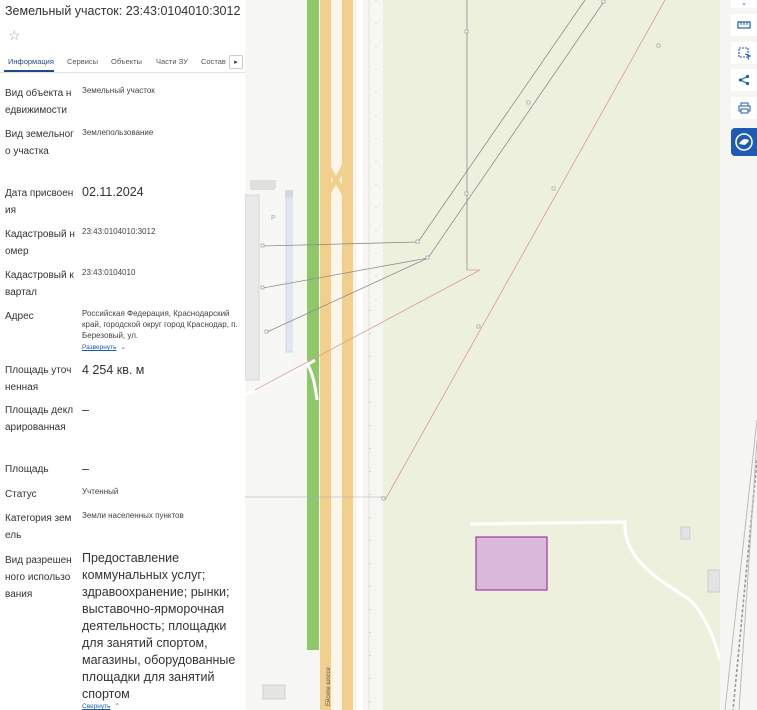 The width and height of the screenshot is (757, 710). Describe the element at coordinates (38, 379) in the screenshot. I see `area-specified-label: Площадь уточненная` at that location.